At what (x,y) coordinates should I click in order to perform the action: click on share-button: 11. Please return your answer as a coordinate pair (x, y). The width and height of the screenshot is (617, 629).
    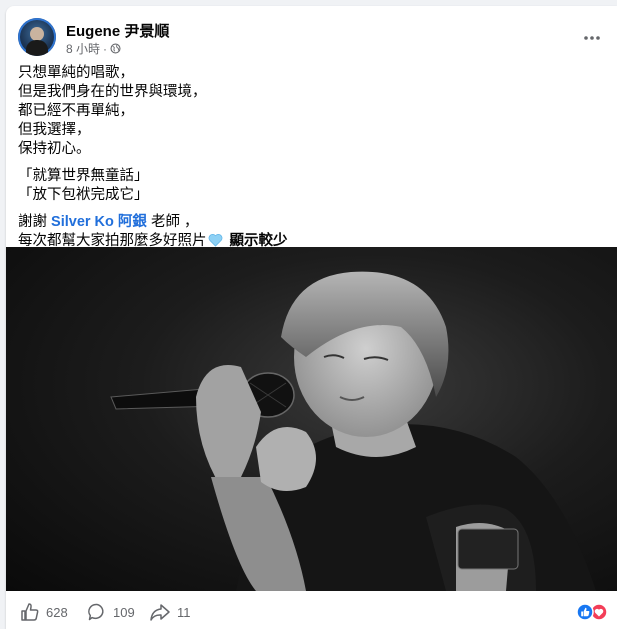
    Looking at the image, I should click on (170, 612).